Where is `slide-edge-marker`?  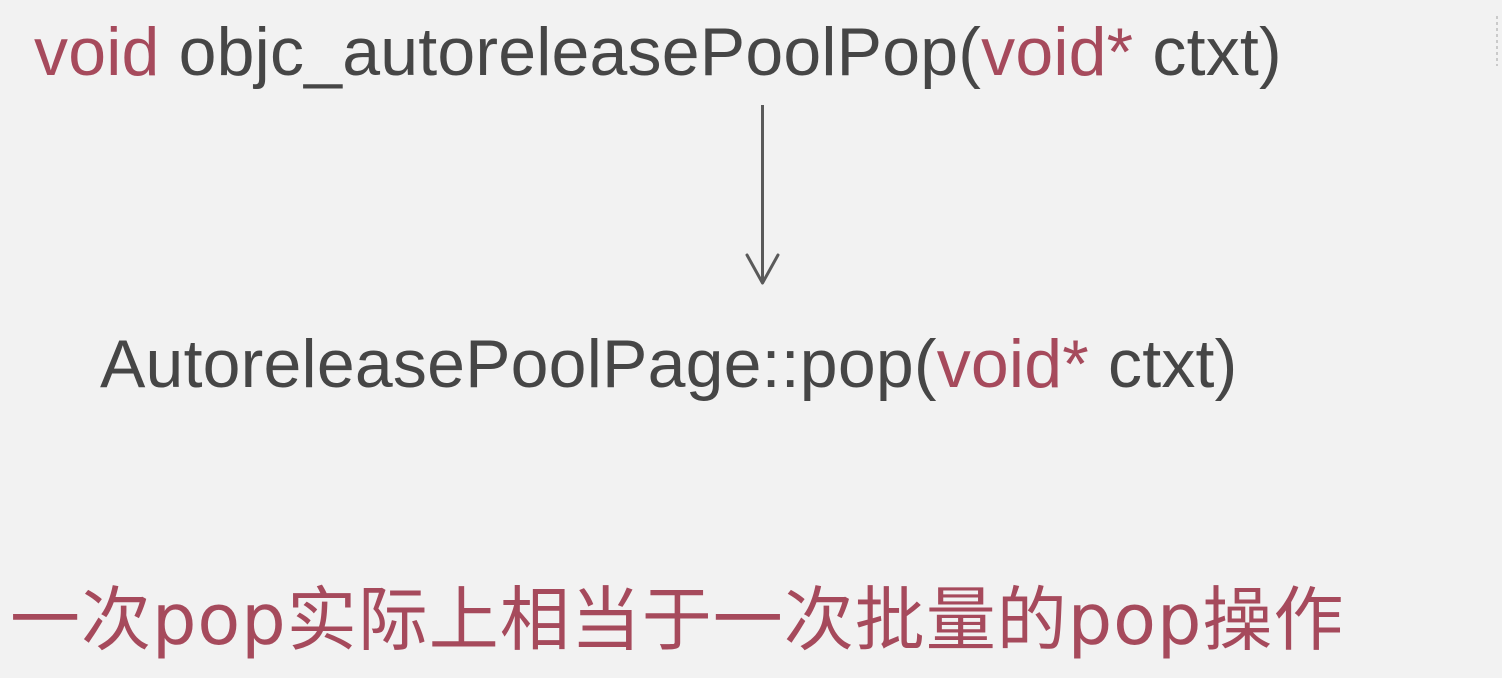
slide-edge-marker is located at coordinates (1497, 41).